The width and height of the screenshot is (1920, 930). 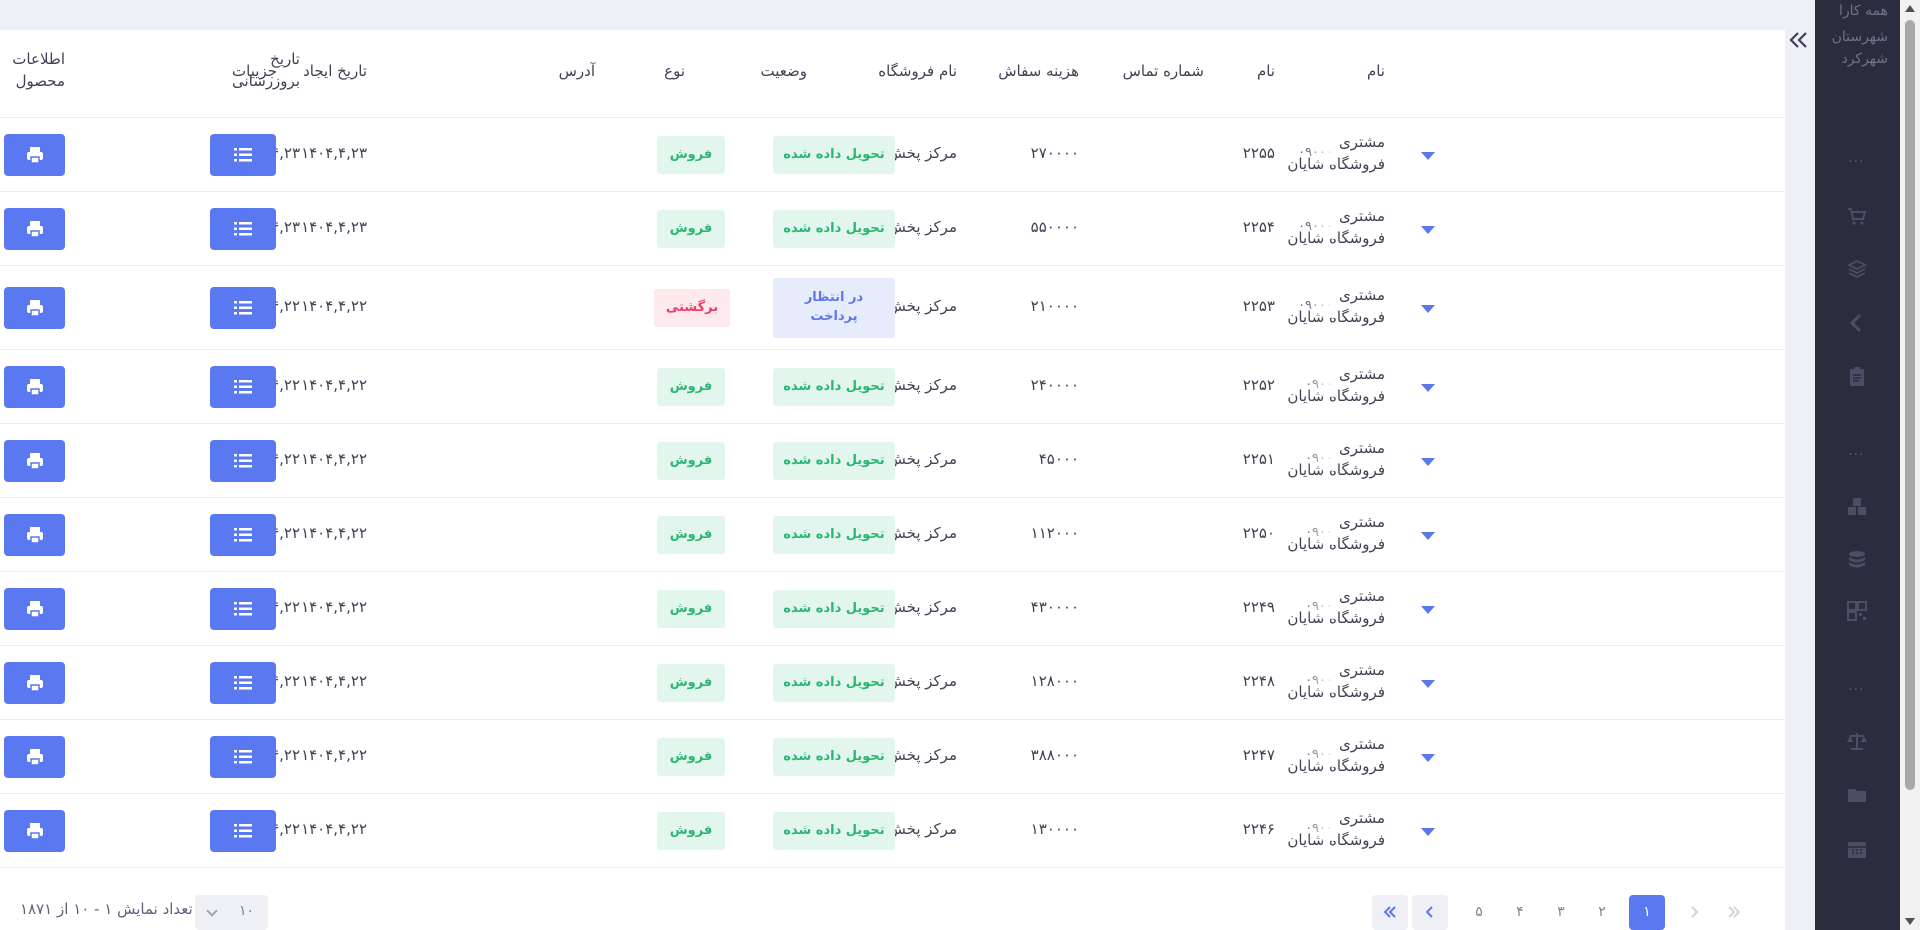 I want to click on chevron-down-icon, so click(x=212, y=911).